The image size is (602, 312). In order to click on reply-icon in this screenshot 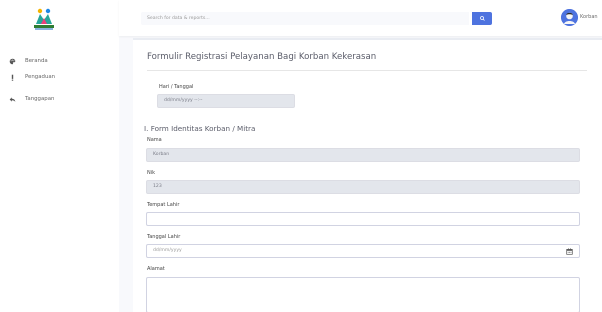, I will do `click(12, 99)`.